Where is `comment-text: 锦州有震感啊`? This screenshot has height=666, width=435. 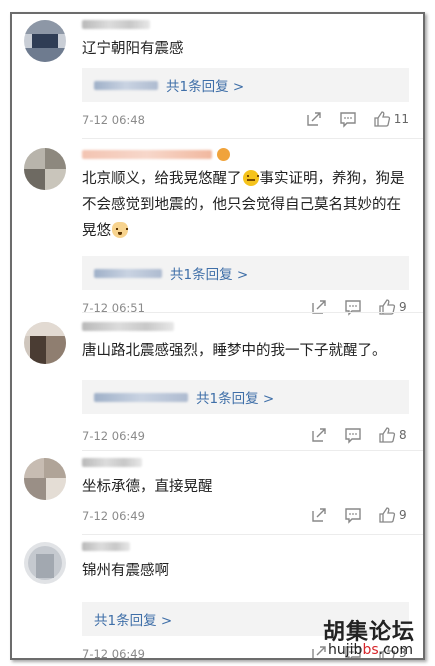 comment-text: 锦州有震感啊 is located at coordinates (125, 571).